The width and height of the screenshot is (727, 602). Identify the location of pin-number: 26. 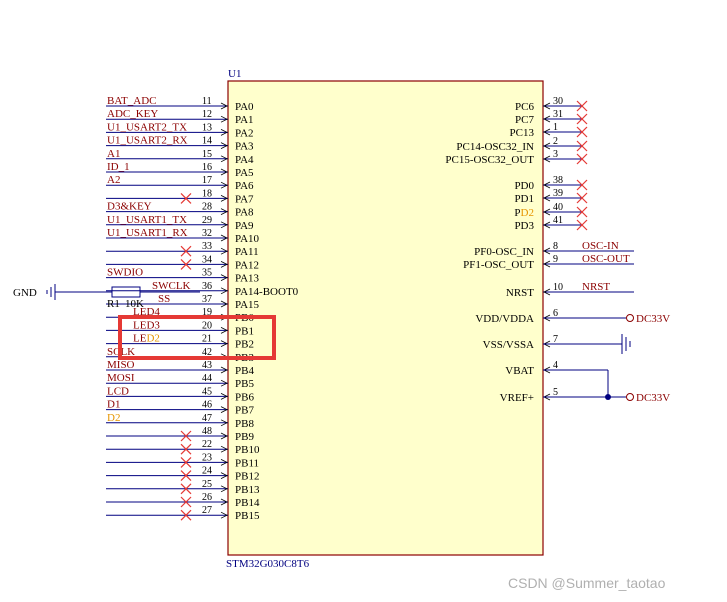
(207, 497).